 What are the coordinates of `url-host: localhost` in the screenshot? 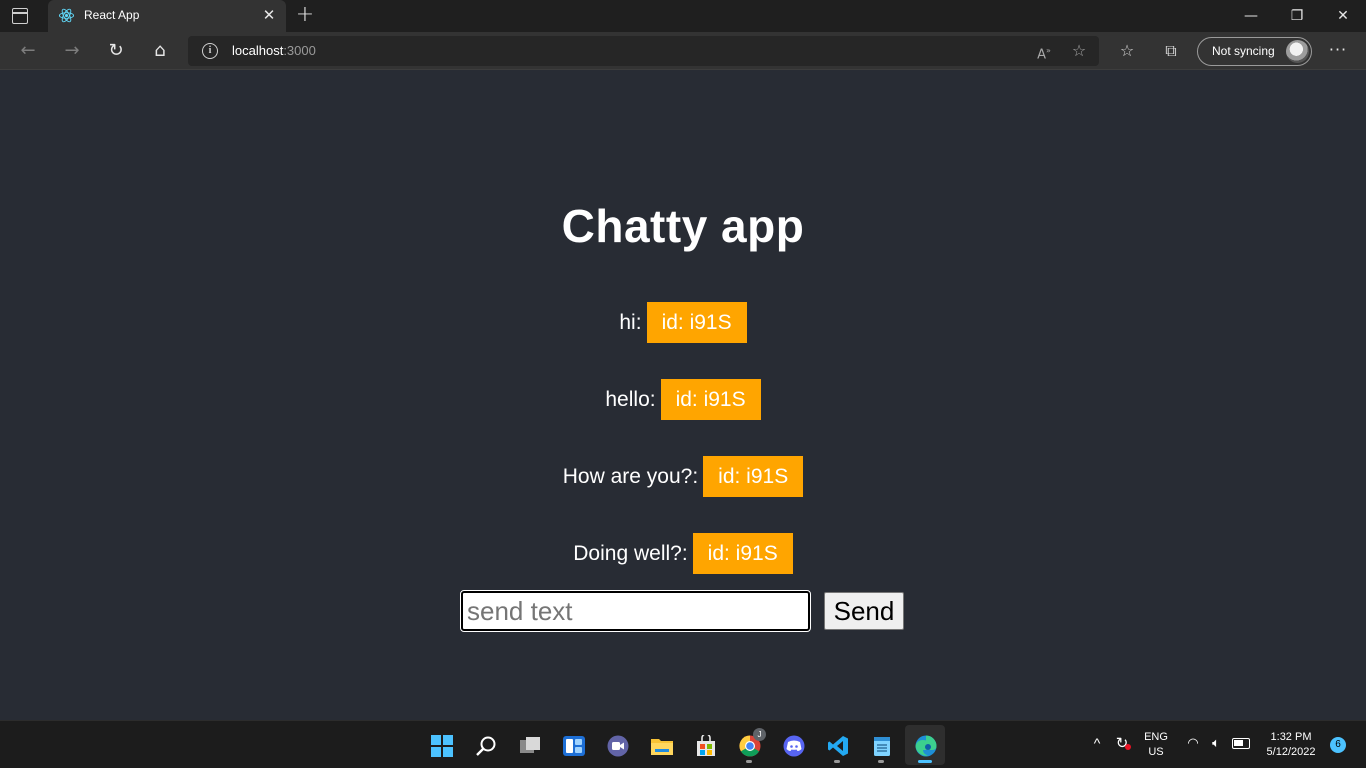 It's located at (258, 50).